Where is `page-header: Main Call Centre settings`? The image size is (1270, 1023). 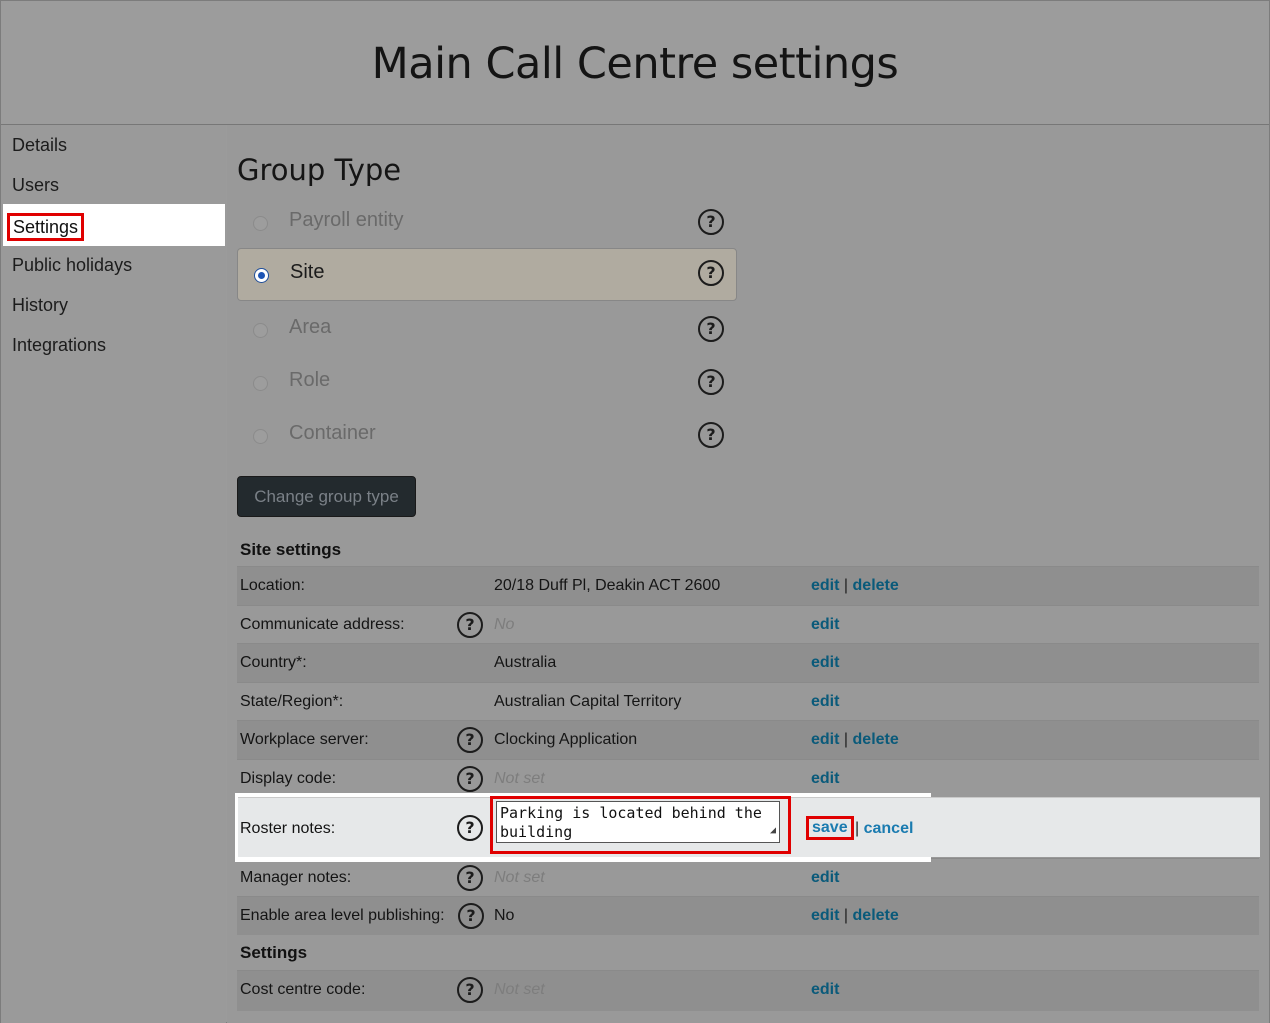 page-header: Main Call Centre settings is located at coordinates (635, 63).